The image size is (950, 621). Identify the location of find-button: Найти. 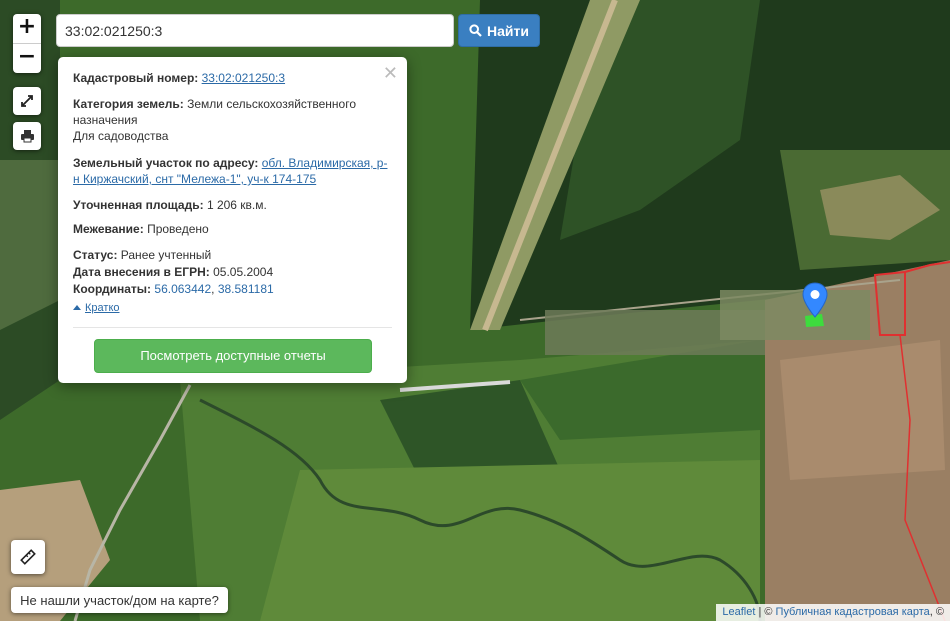
(499, 30).